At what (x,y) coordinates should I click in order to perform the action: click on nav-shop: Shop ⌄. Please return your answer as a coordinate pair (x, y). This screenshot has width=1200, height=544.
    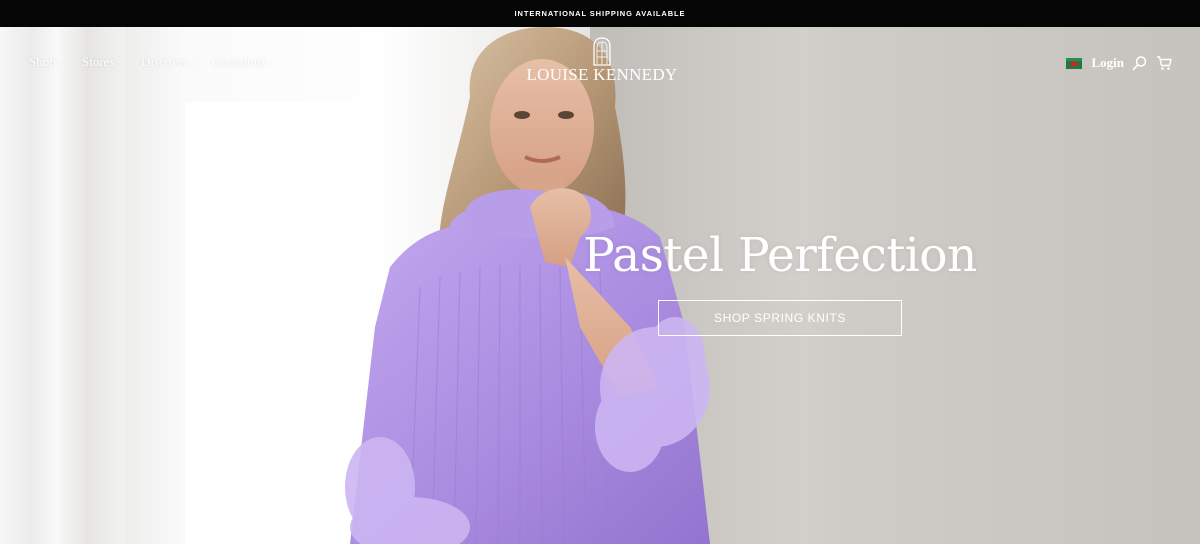
    Looking at the image, I should click on (47, 62).